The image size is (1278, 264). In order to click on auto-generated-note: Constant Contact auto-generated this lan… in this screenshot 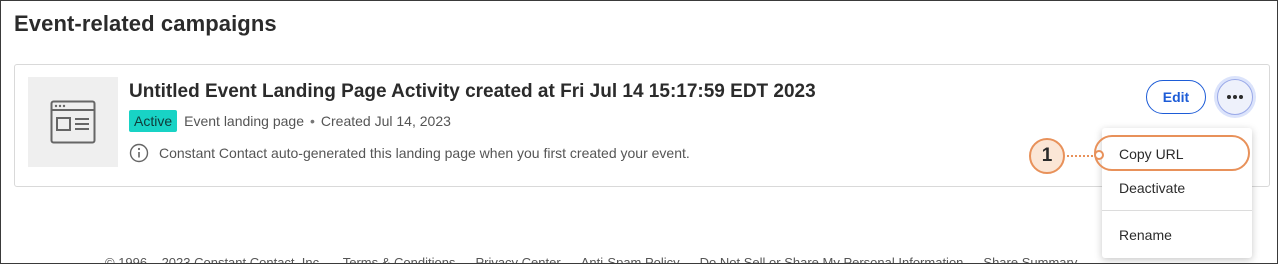, I will do `click(409, 153)`.